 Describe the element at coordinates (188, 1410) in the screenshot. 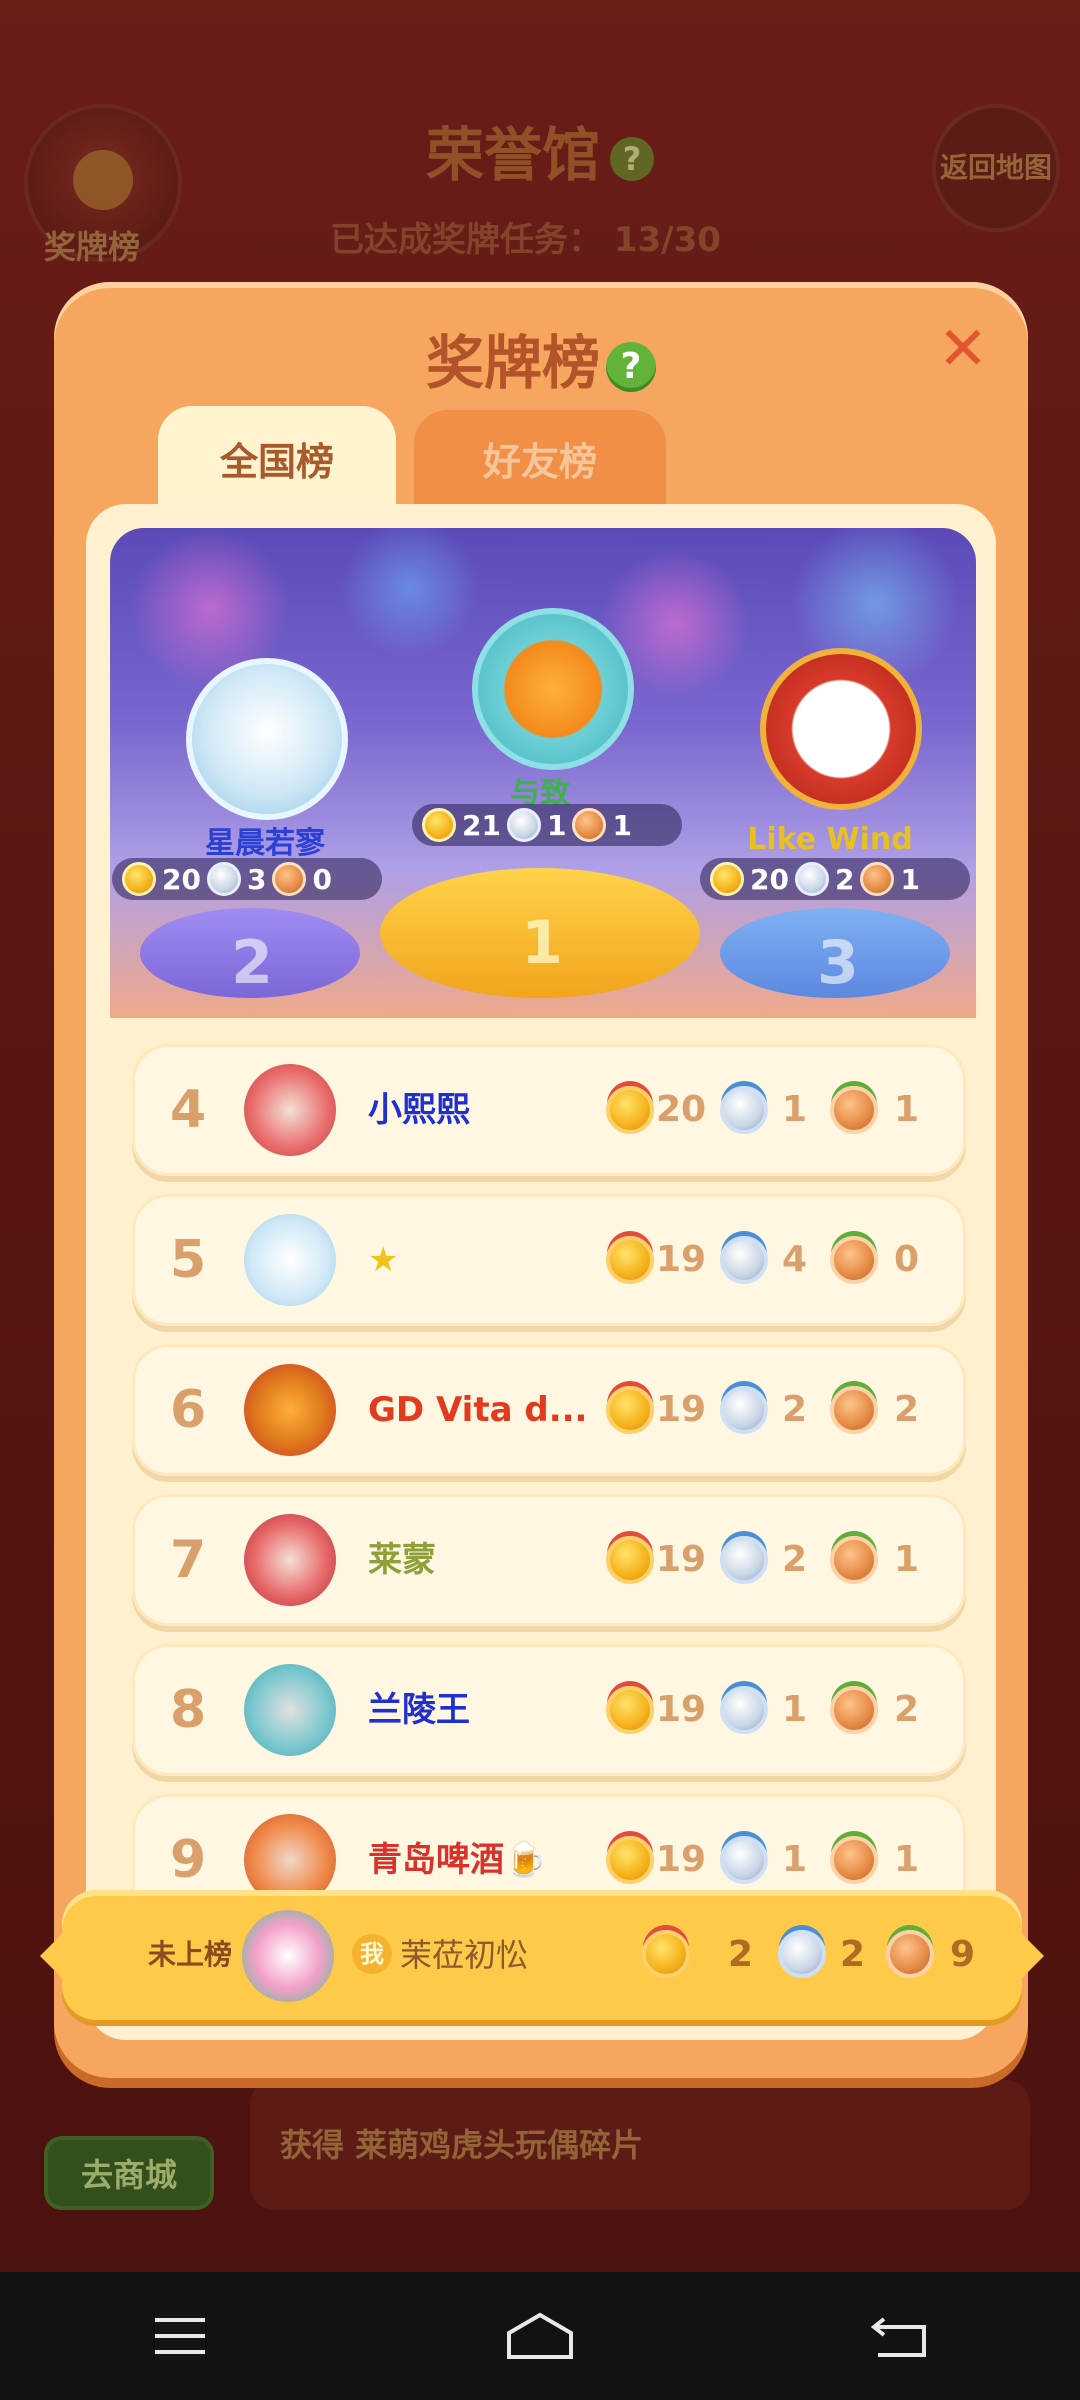

I see `rank-number: 6` at that location.